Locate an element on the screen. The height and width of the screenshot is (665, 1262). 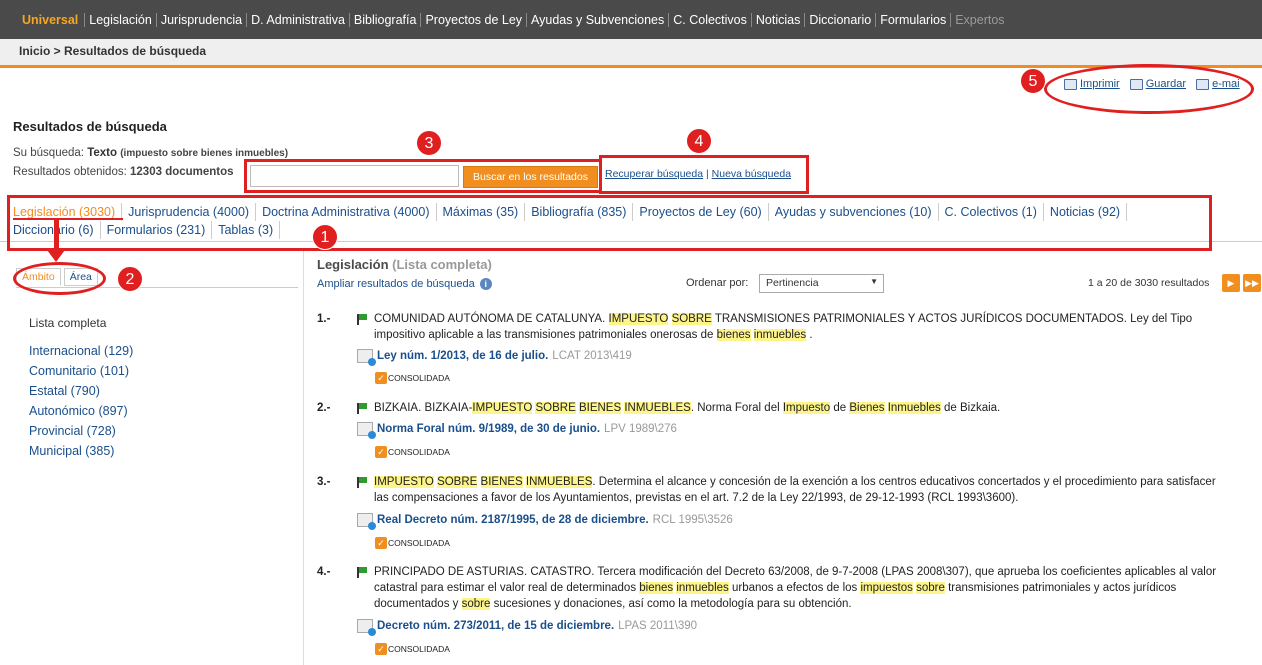
filter-provincial: Provincial (728) is located at coordinates (81, 431).